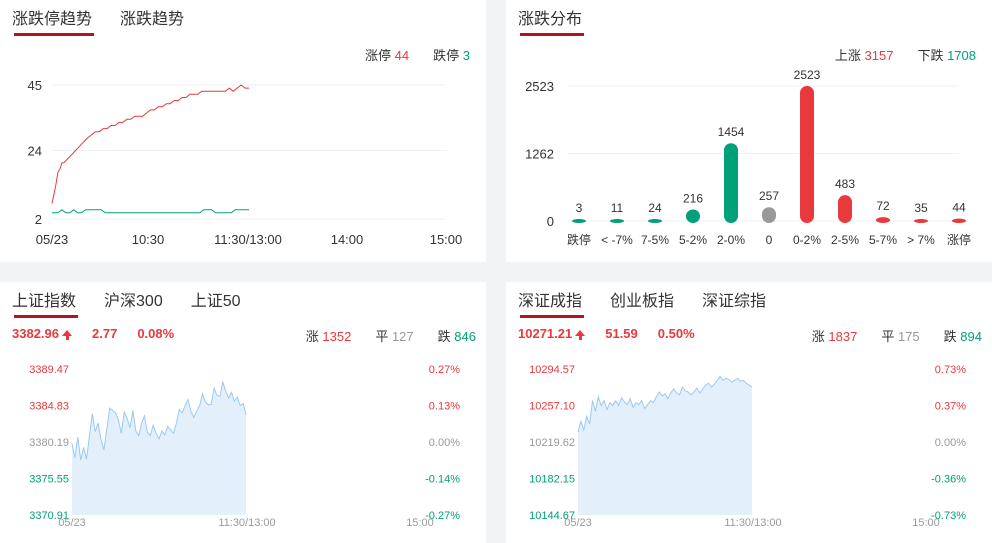  What do you see at coordinates (883, 206) in the screenshot?
I see `bar-value-label: 72` at bounding box center [883, 206].